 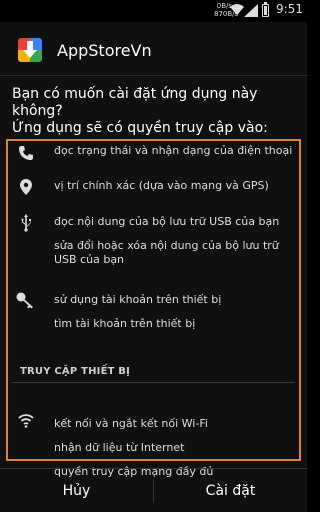 I want to click on question-line-2: Ứng dụng sẽ có quyền truy cập vào:, so click(x=140, y=128).